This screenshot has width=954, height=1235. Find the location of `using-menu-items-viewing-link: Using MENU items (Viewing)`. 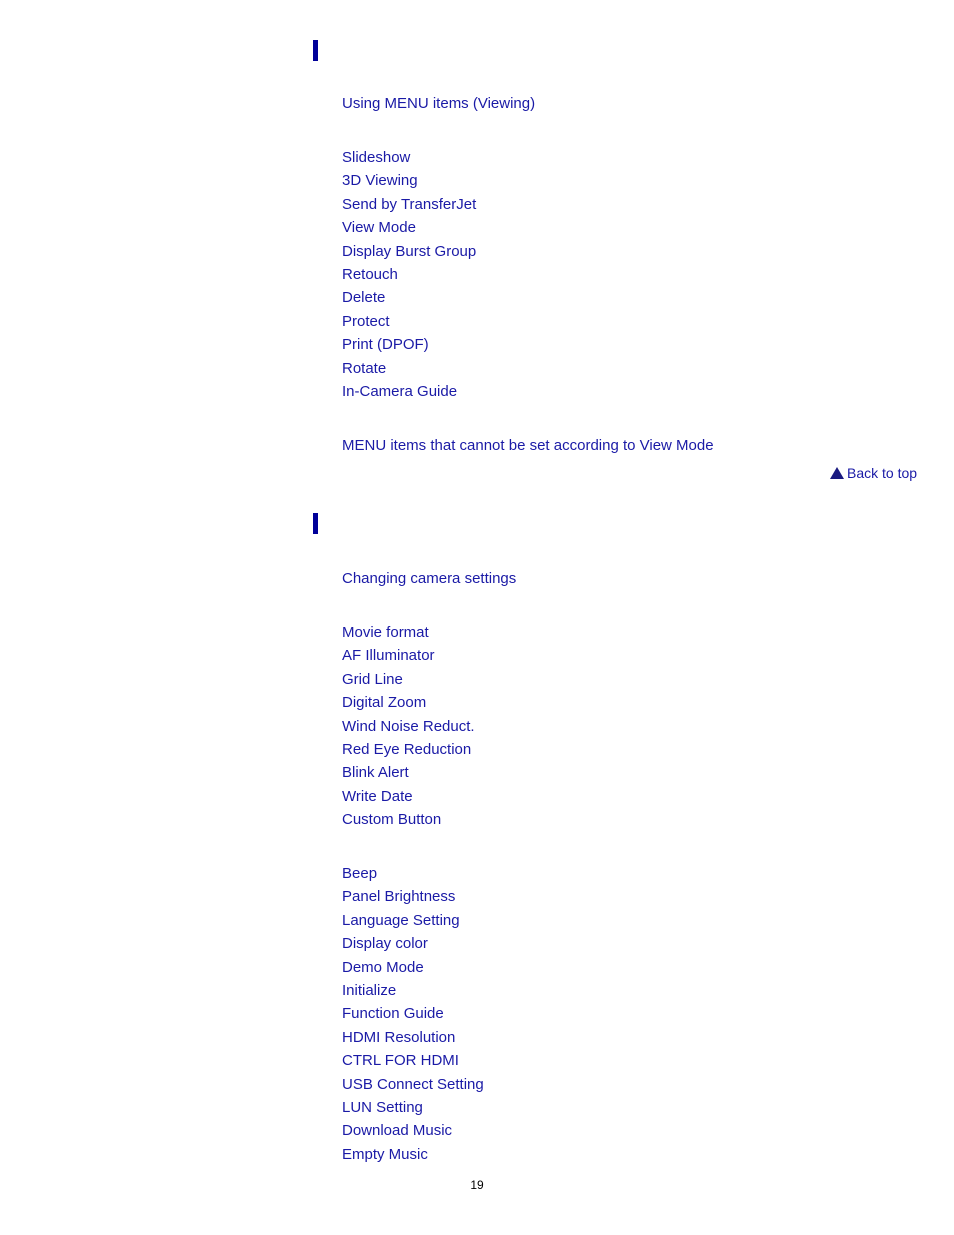

using-menu-items-viewing-link: Using MENU items (Viewing) is located at coordinates (438, 104).